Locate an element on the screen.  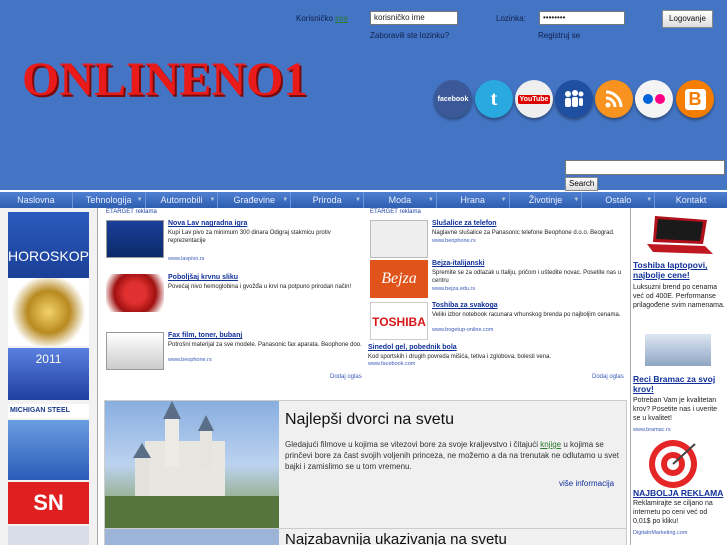
banner-2011: 2011 is located at coordinates (48, 374).